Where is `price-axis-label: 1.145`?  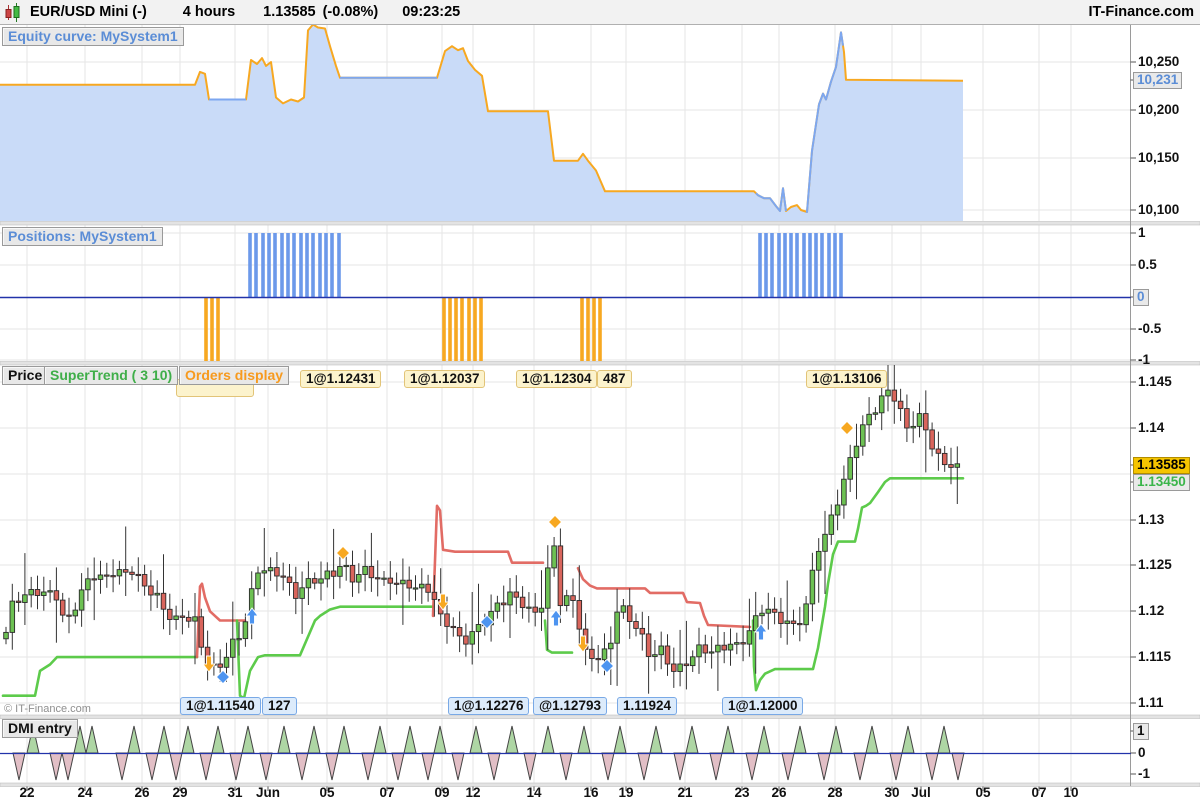 price-axis-label: 1.145 is located at coordinates (1155, 381).